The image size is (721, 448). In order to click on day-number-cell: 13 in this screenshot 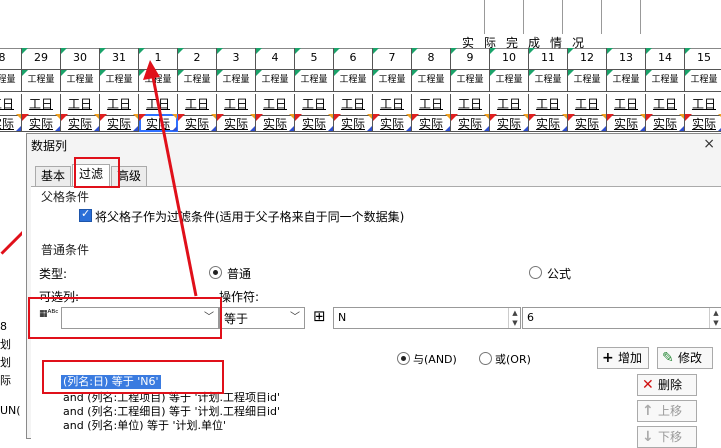, I will do `click(626, 59)`.